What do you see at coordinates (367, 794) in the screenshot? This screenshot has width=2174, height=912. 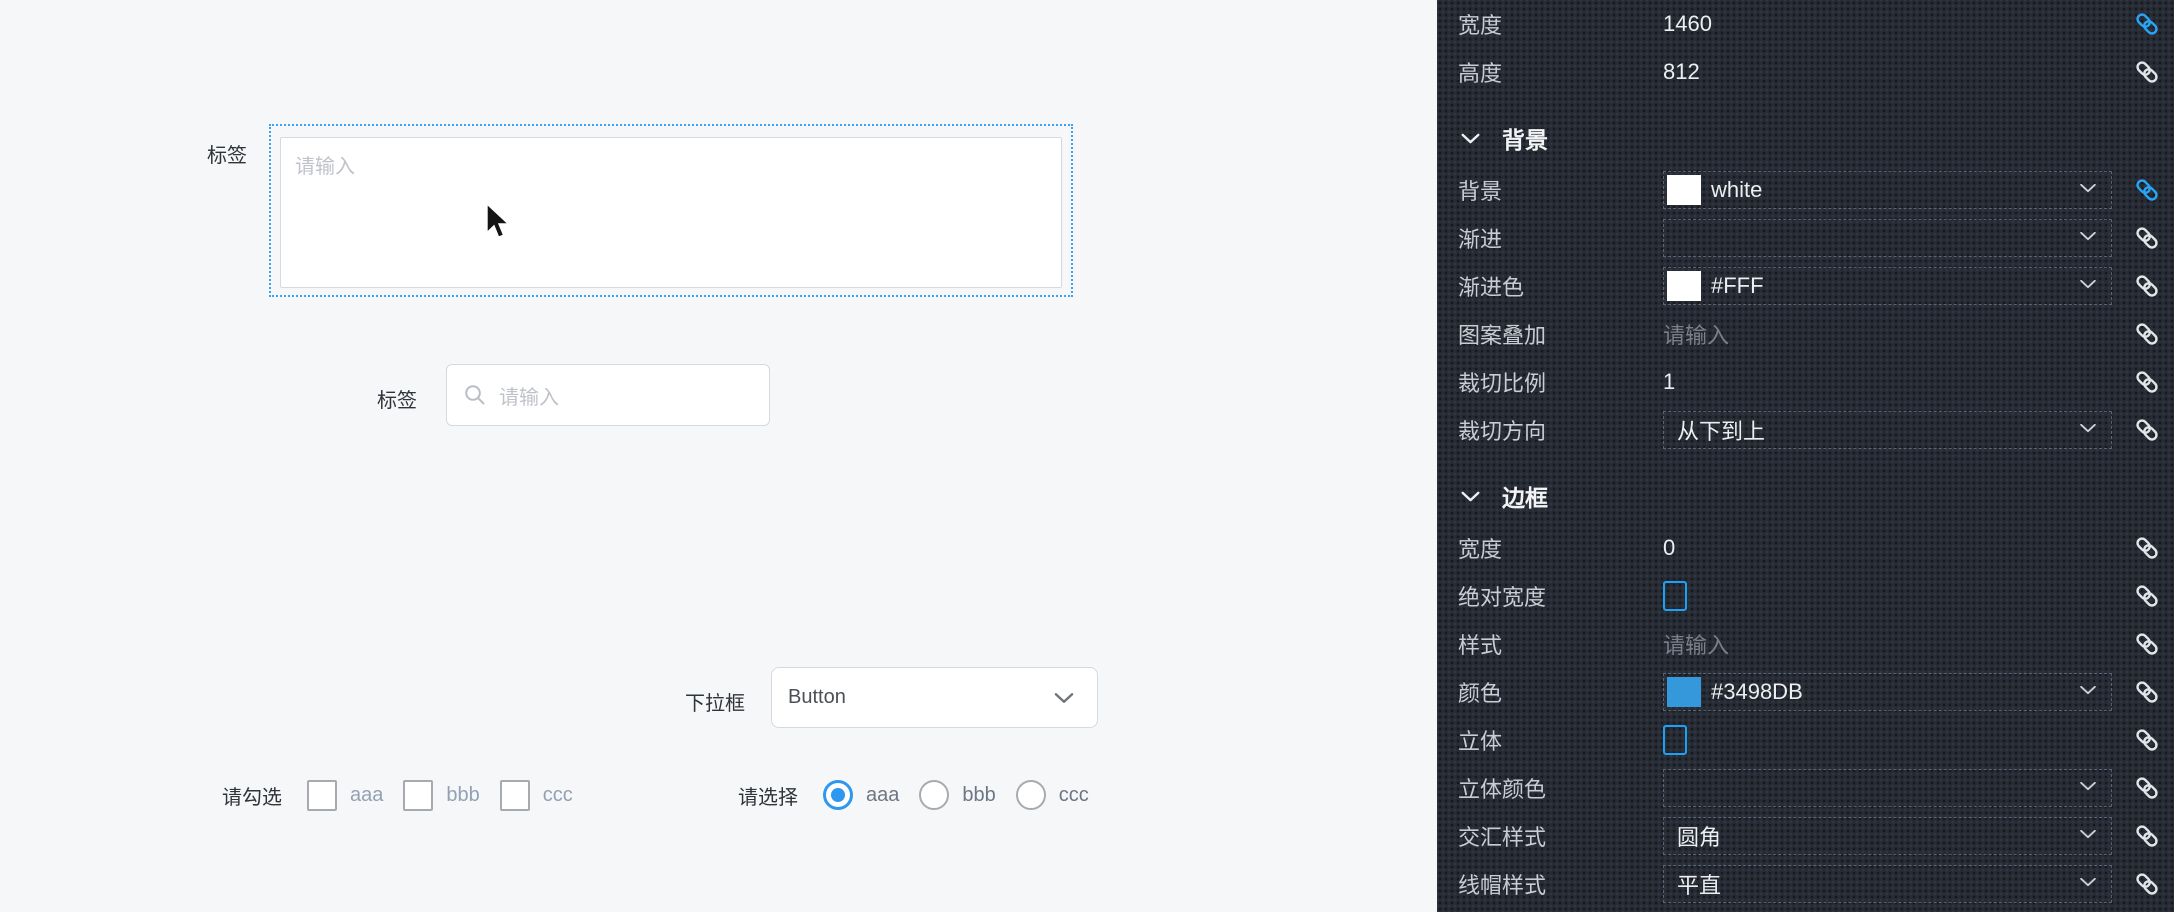 I see `checkbox-option-label: aaa` at bounding box center [367, 794].